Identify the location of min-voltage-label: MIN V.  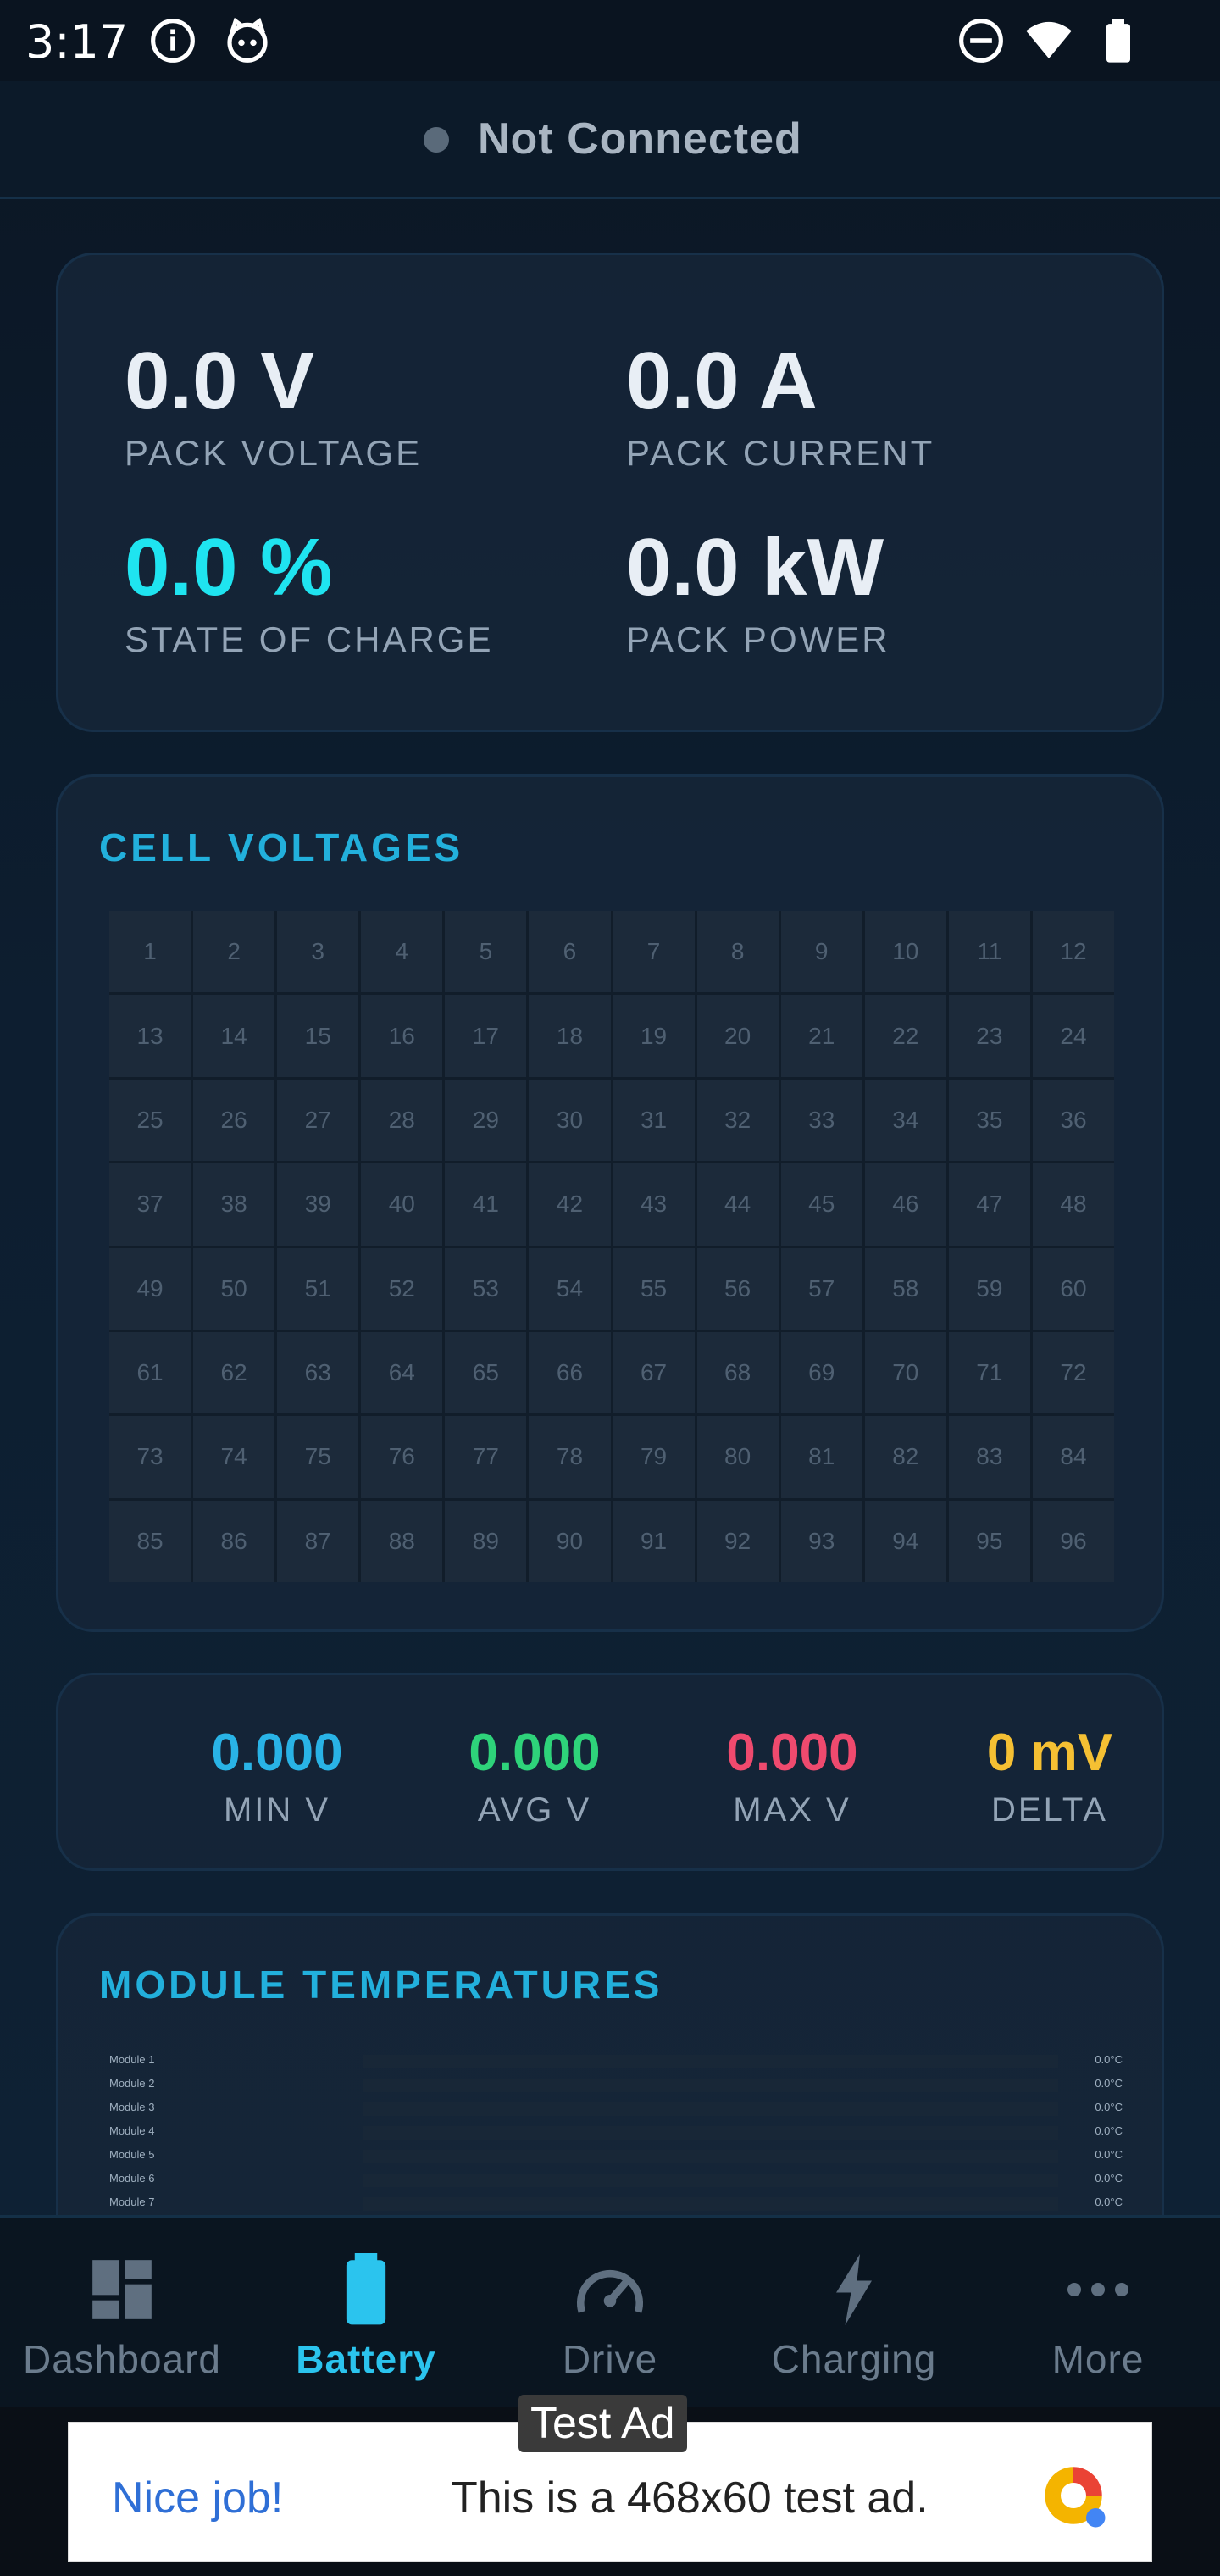
(277, 1810).